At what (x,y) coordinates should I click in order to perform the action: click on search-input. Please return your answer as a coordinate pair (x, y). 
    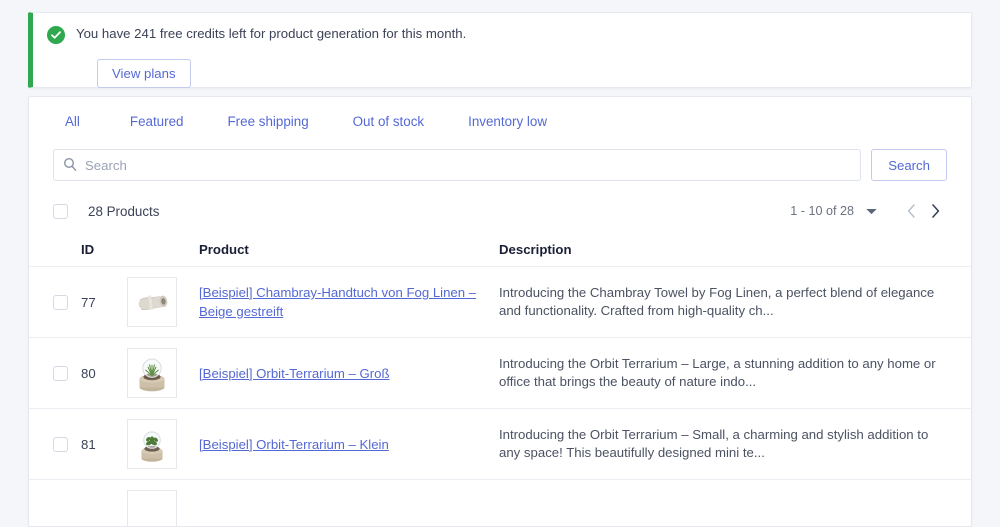
    Looking at the image, I should click on (457, 165).